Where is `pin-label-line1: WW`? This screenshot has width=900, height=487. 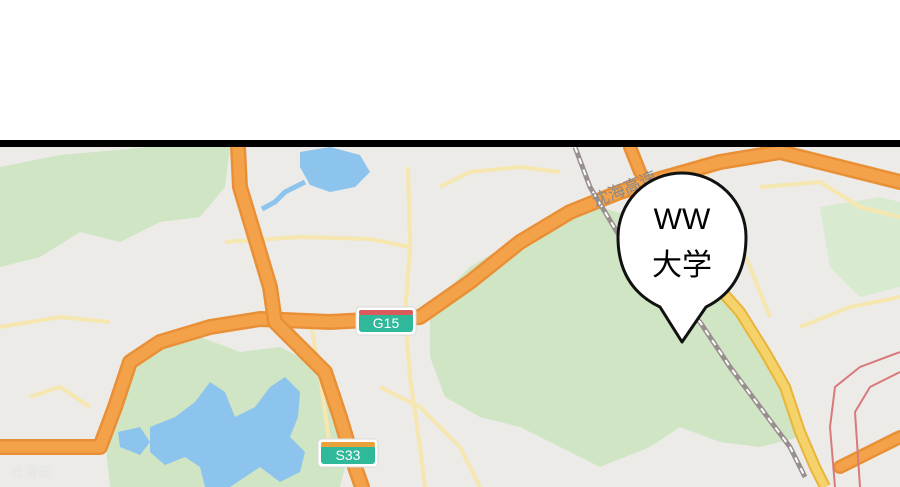 pin-label-line1: WW is located at coordinates (682, 219).